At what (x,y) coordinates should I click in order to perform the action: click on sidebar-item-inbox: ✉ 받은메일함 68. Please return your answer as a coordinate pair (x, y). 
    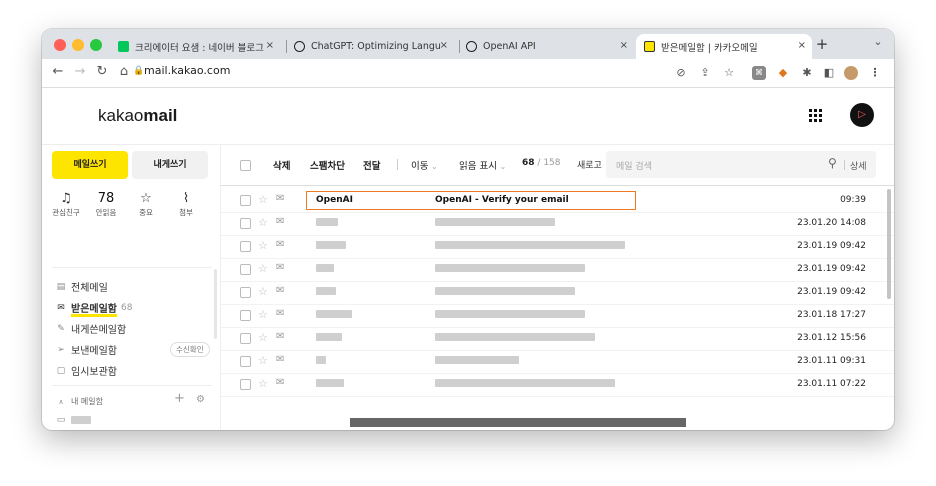
    Looking at the image, I should click on (94, 308).